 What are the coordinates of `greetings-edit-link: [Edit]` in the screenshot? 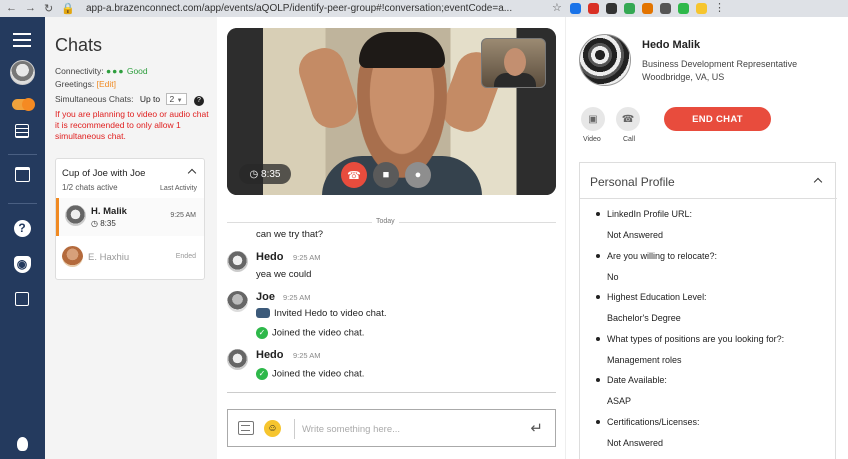 It's located at (106, 84).